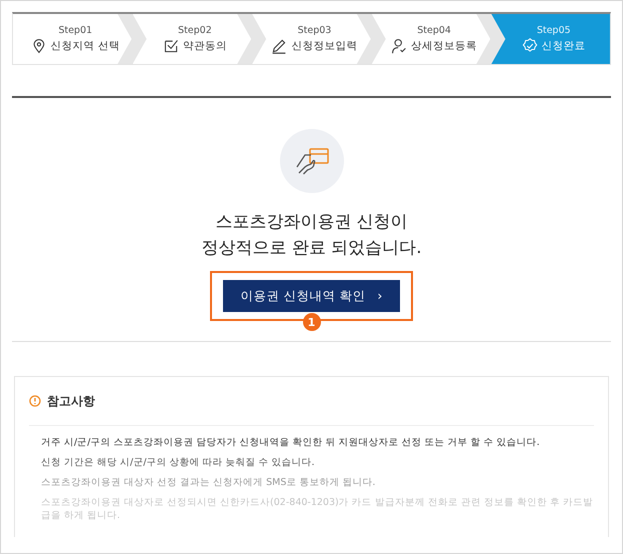 Image resolution: width=623 pixels, height=554 pixels. What do you see at coordinates (178, 462) in the screenshot?
I see `note-text: 신청 기간은 해당 시/군/구의 상황에 따라 늦춰질 수 있습니다.` at bounding box center [178, 462].